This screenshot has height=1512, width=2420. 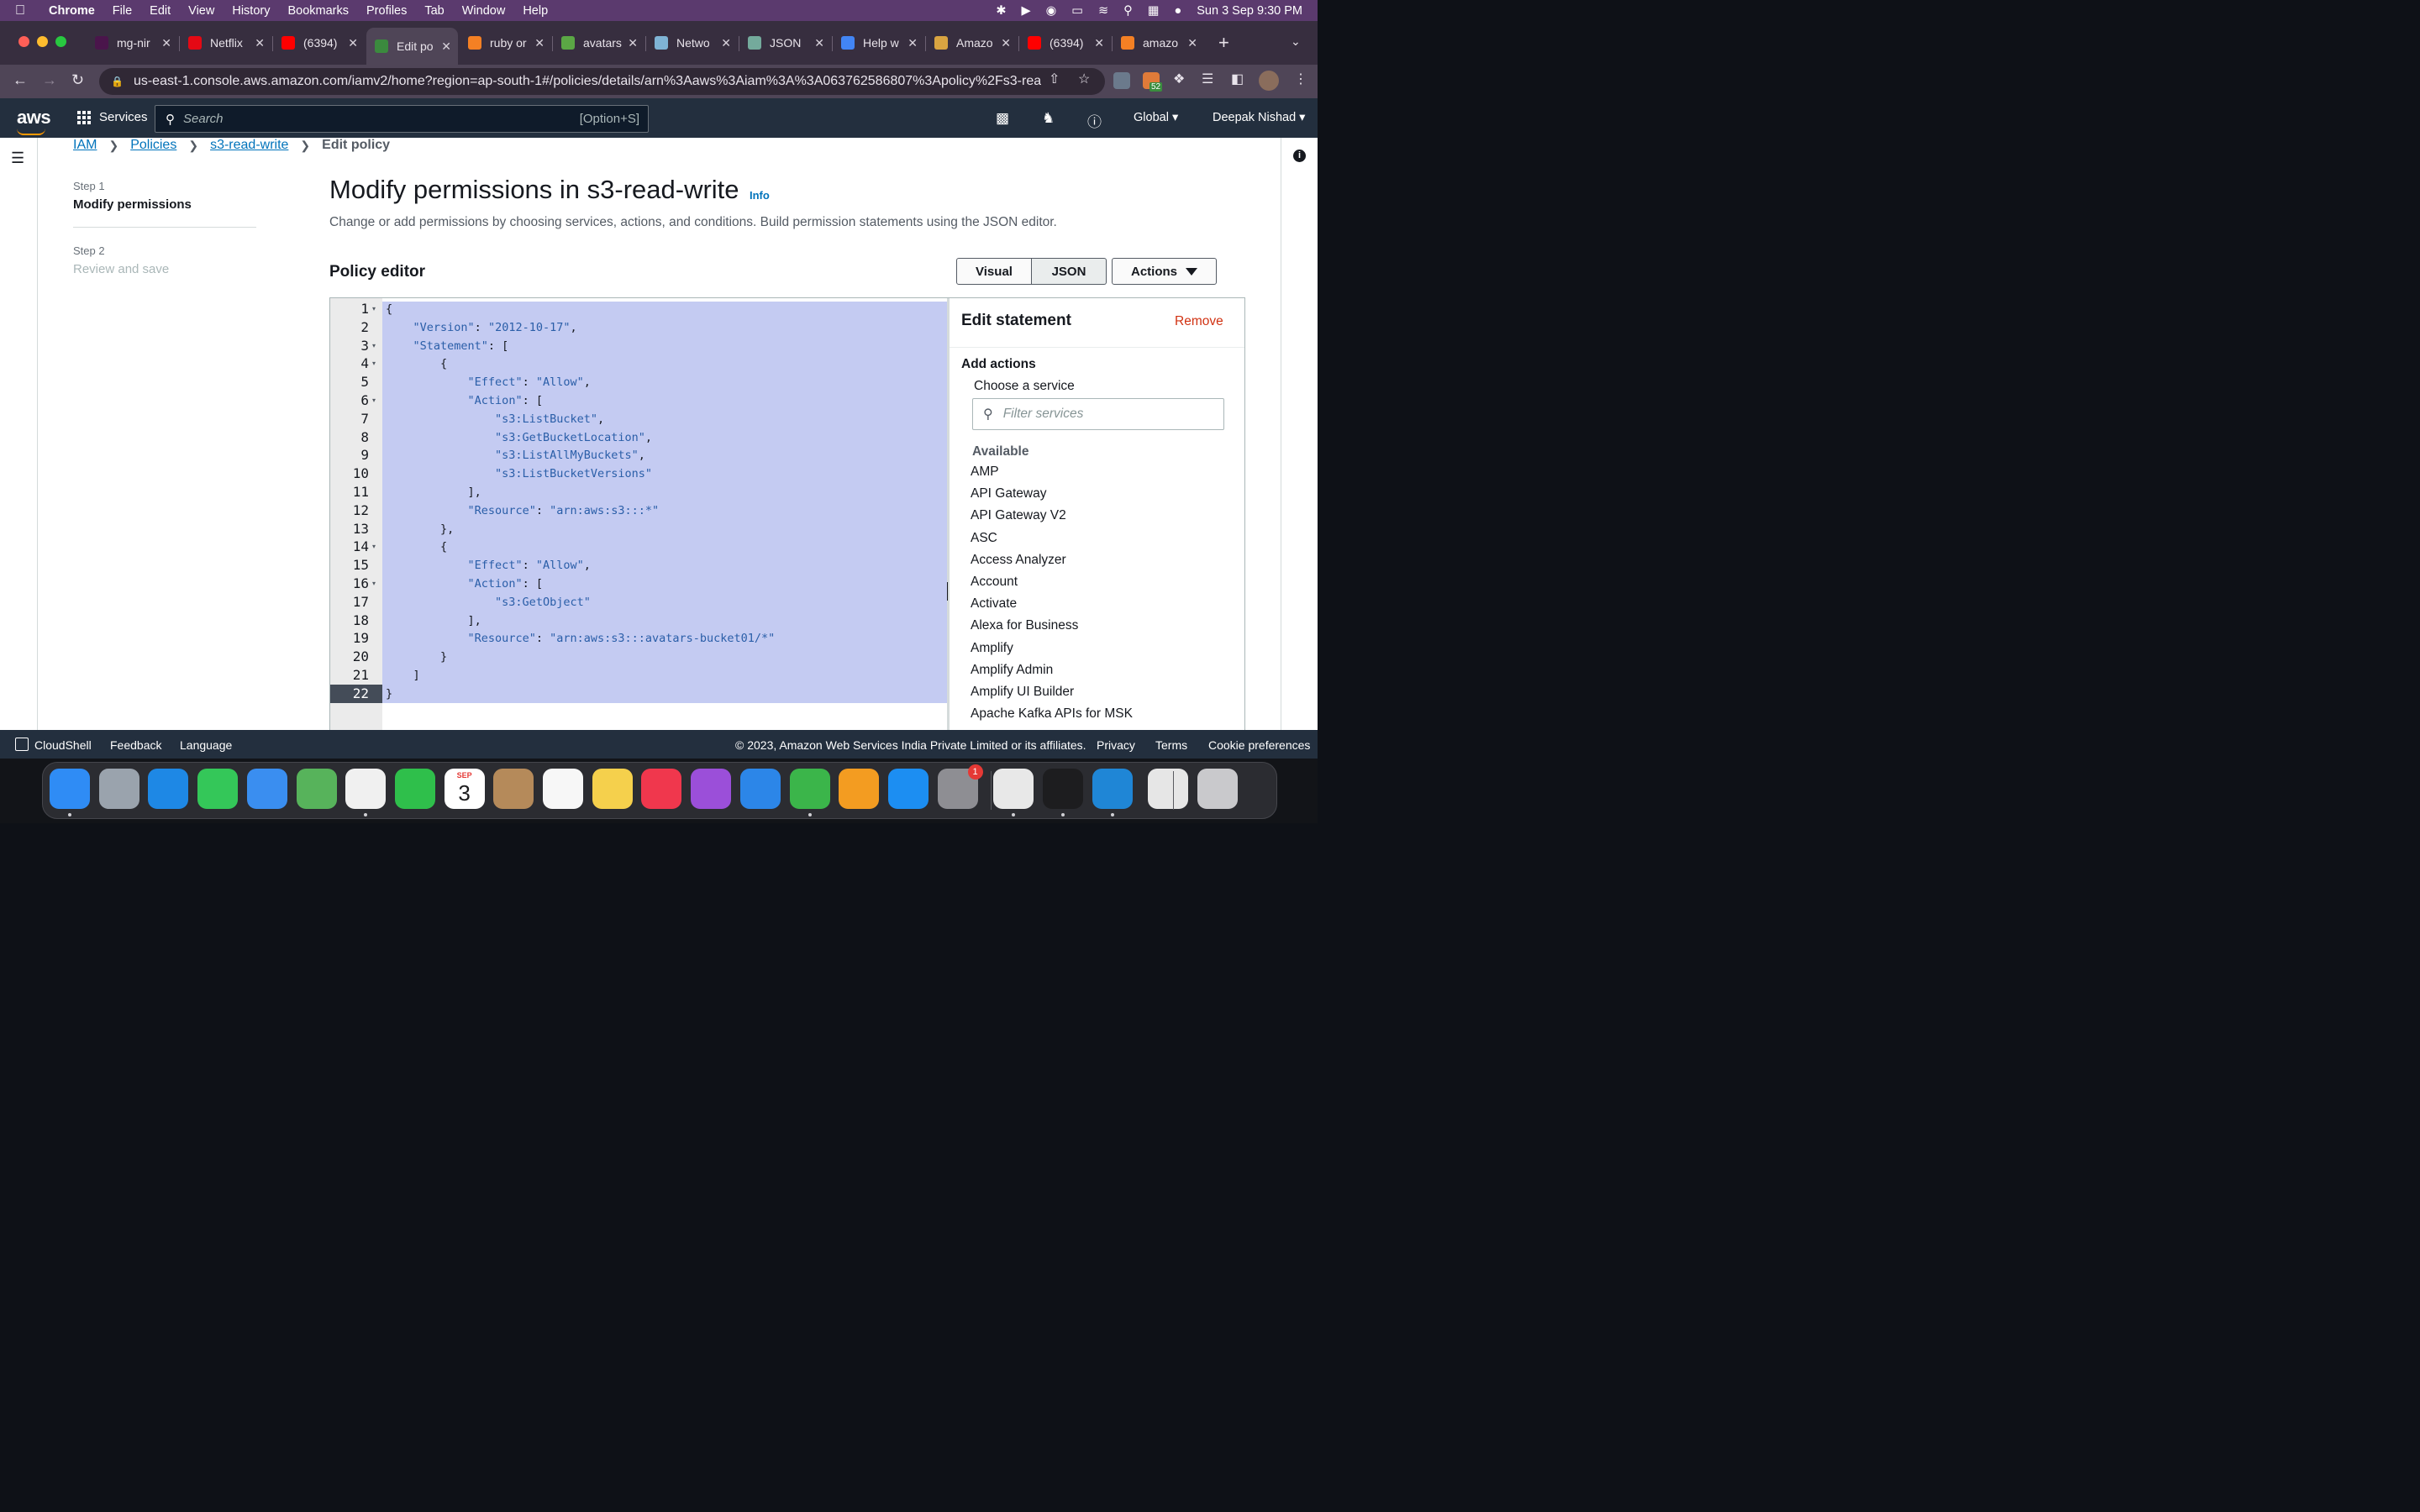 I want to click on privacy-link: Privacy, so click(x=1116, y=745).